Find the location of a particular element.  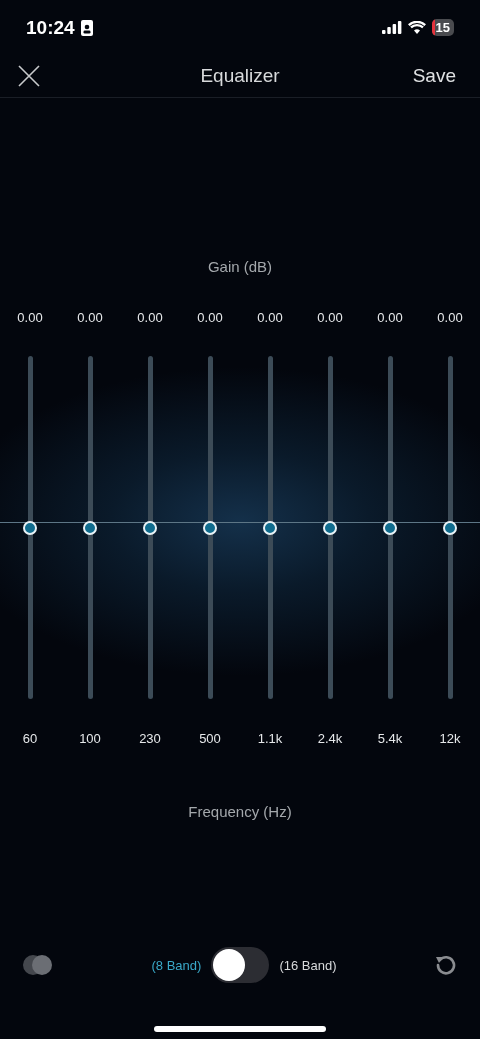

frequency-axis-label: Frequency (Hz) is located at coordinates (240, 811).